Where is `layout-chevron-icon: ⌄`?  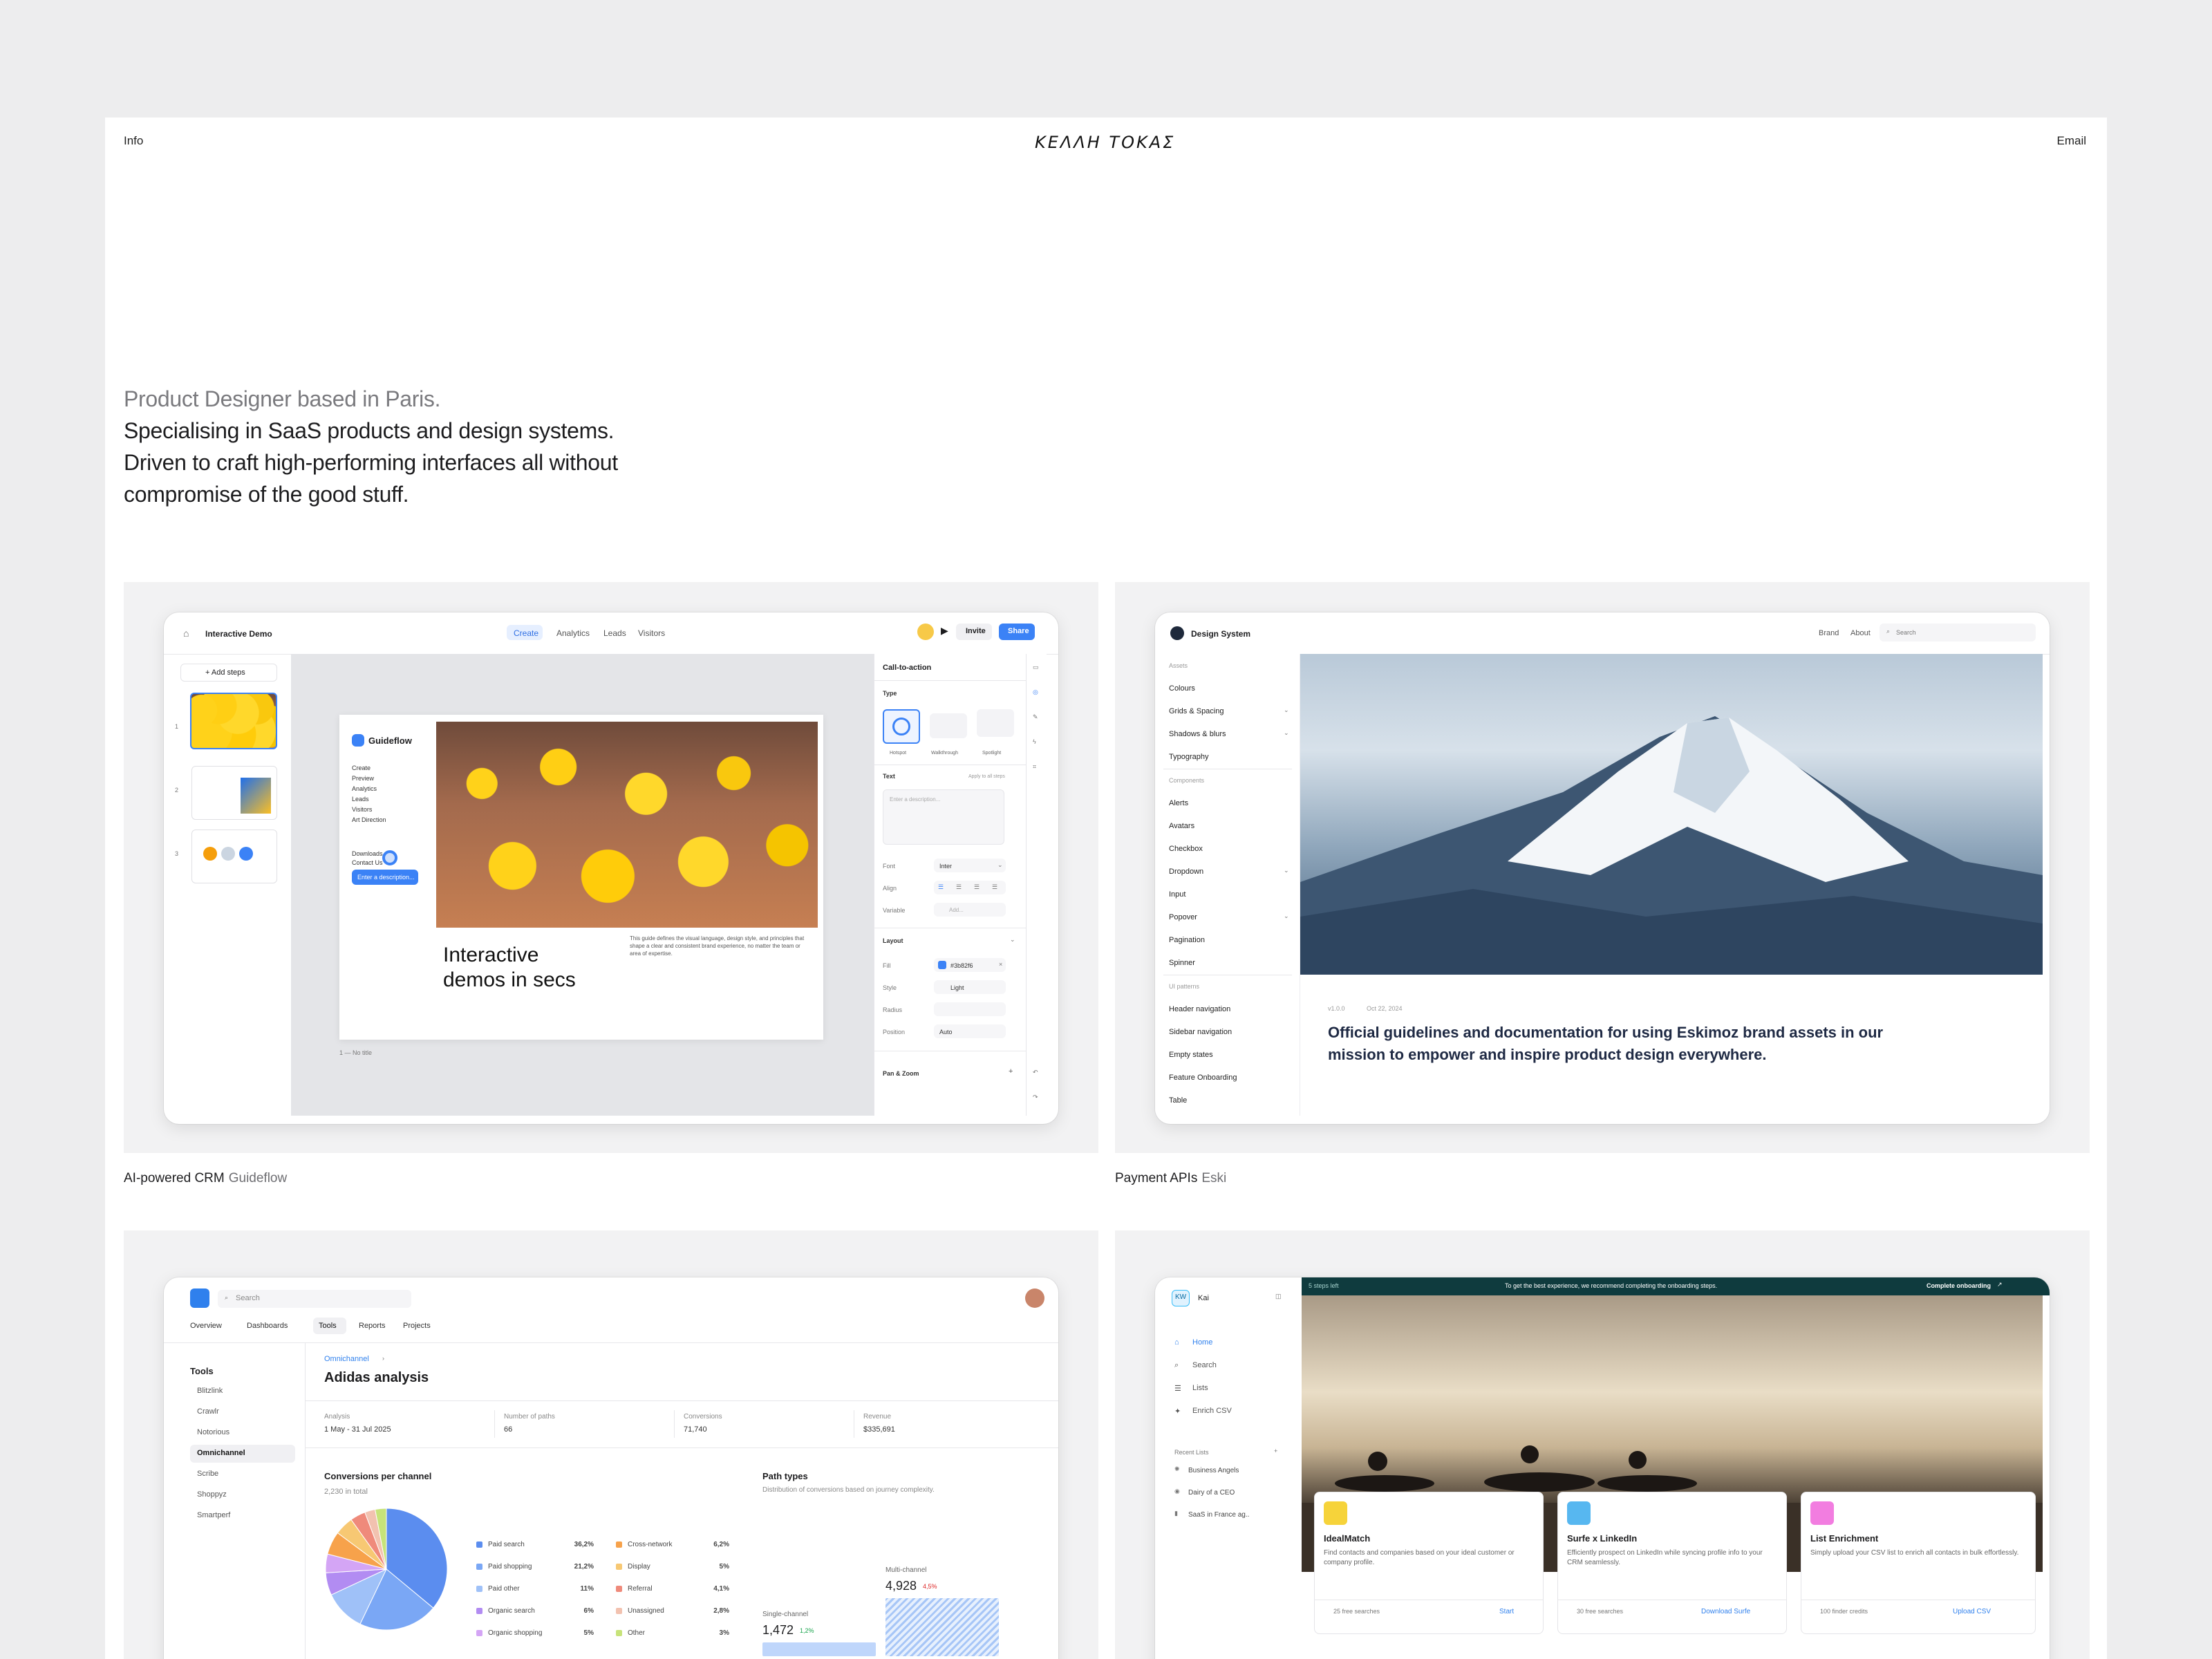 layout-chevron-icon: ⌄ is located at coordinates (1013, 940).